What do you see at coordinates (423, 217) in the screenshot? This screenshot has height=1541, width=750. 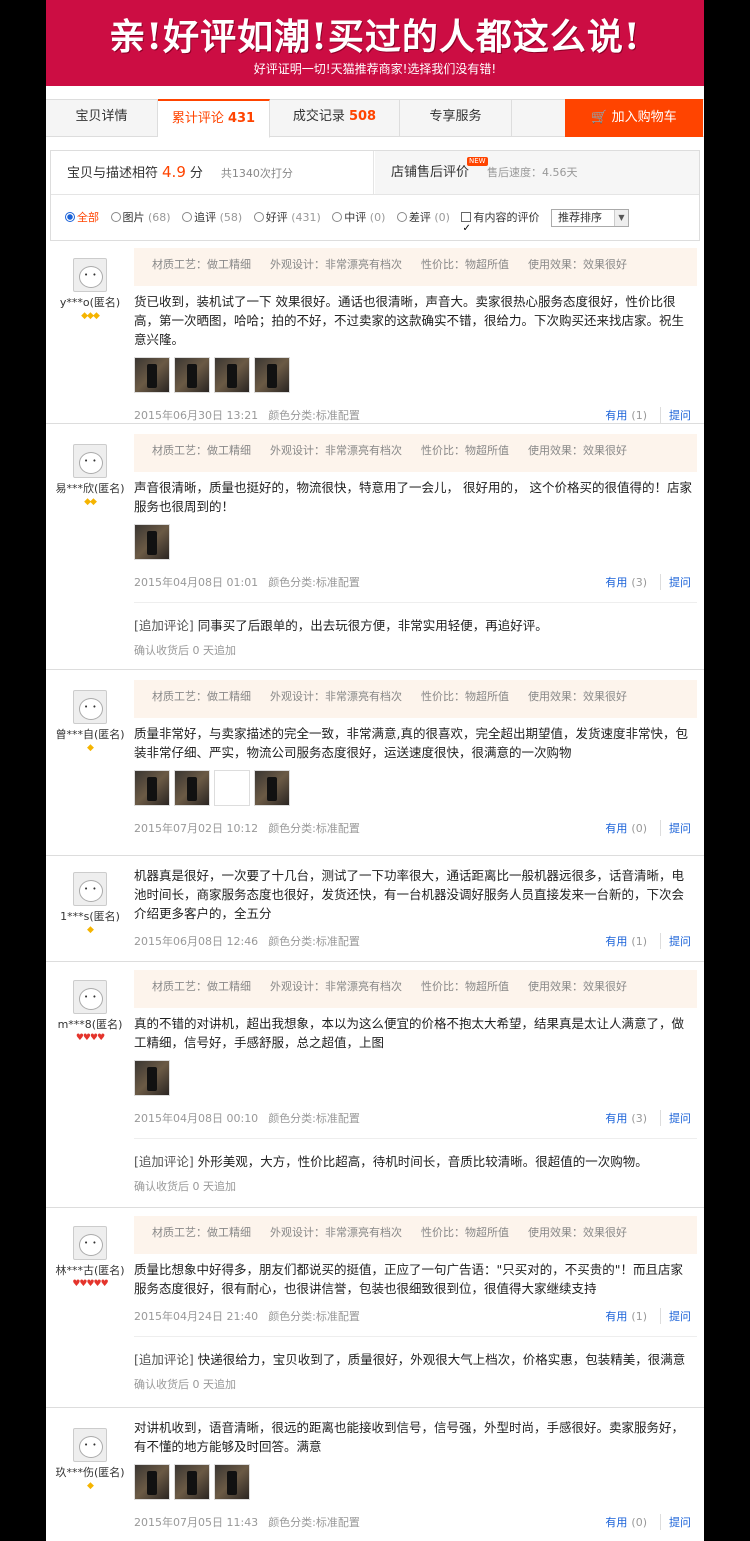 I see `filter-negative: 差评 (0)` at bounding box center [423, 217].